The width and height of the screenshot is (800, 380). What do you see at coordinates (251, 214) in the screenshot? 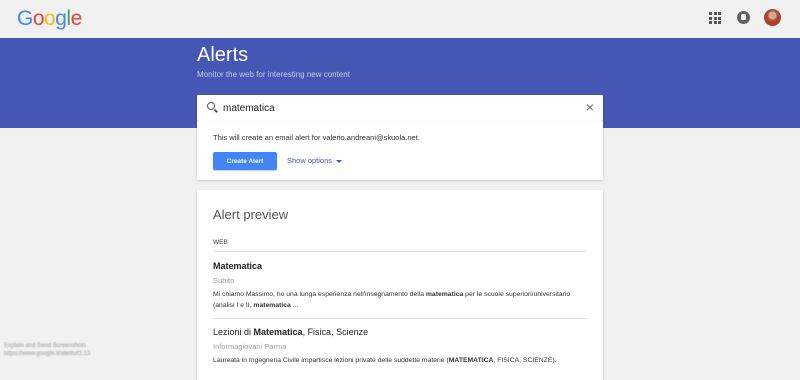
I see `preview-title: Alert preview` at bounding box center [251, 214].